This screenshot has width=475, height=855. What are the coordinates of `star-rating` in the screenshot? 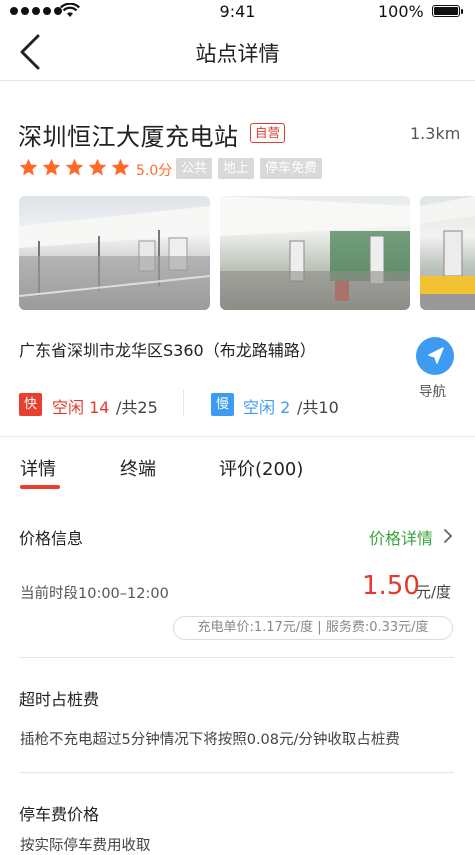 It's located at (74, 167).